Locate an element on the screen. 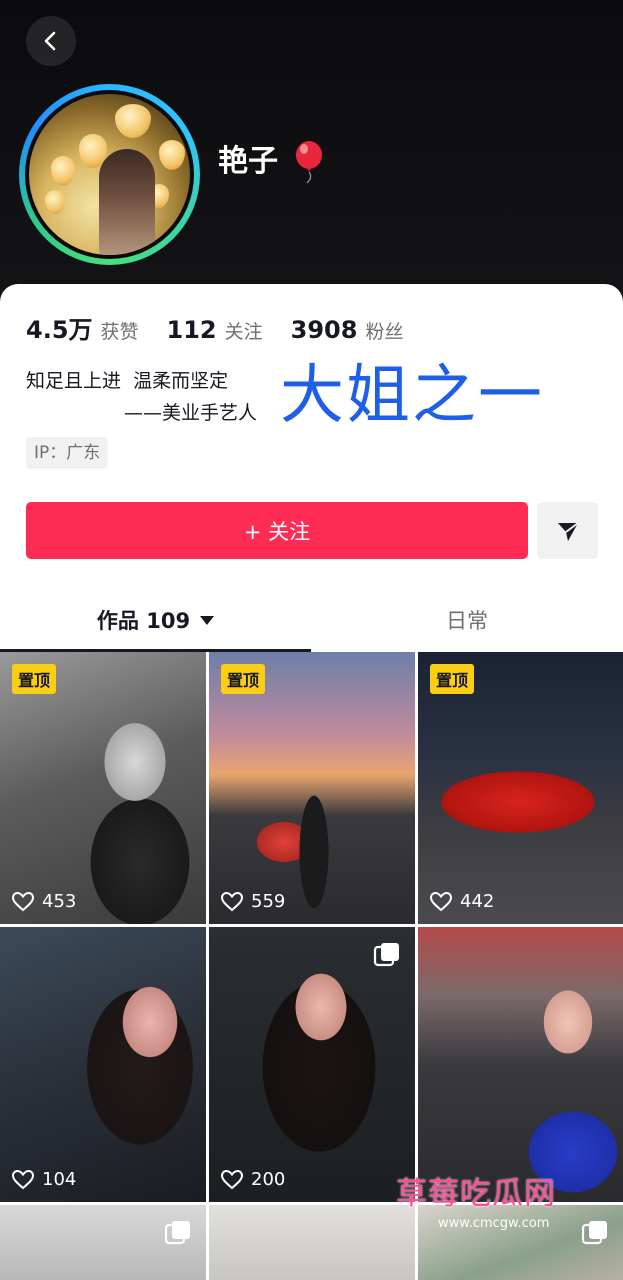 The width and height of the screenshot is (623, 1280). share-button is located at coordinates (567, 530).